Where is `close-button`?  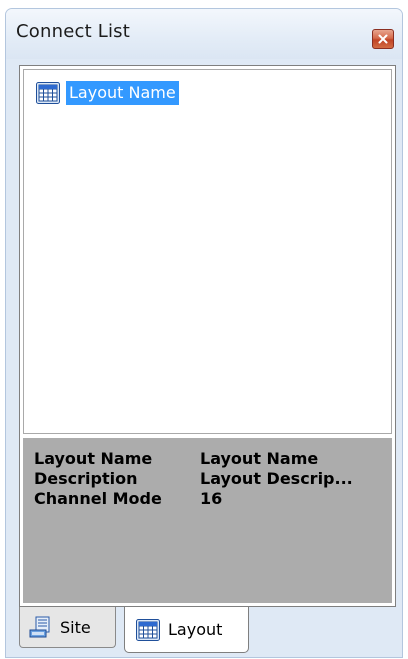 close-button is located at coordinates (383, 39).